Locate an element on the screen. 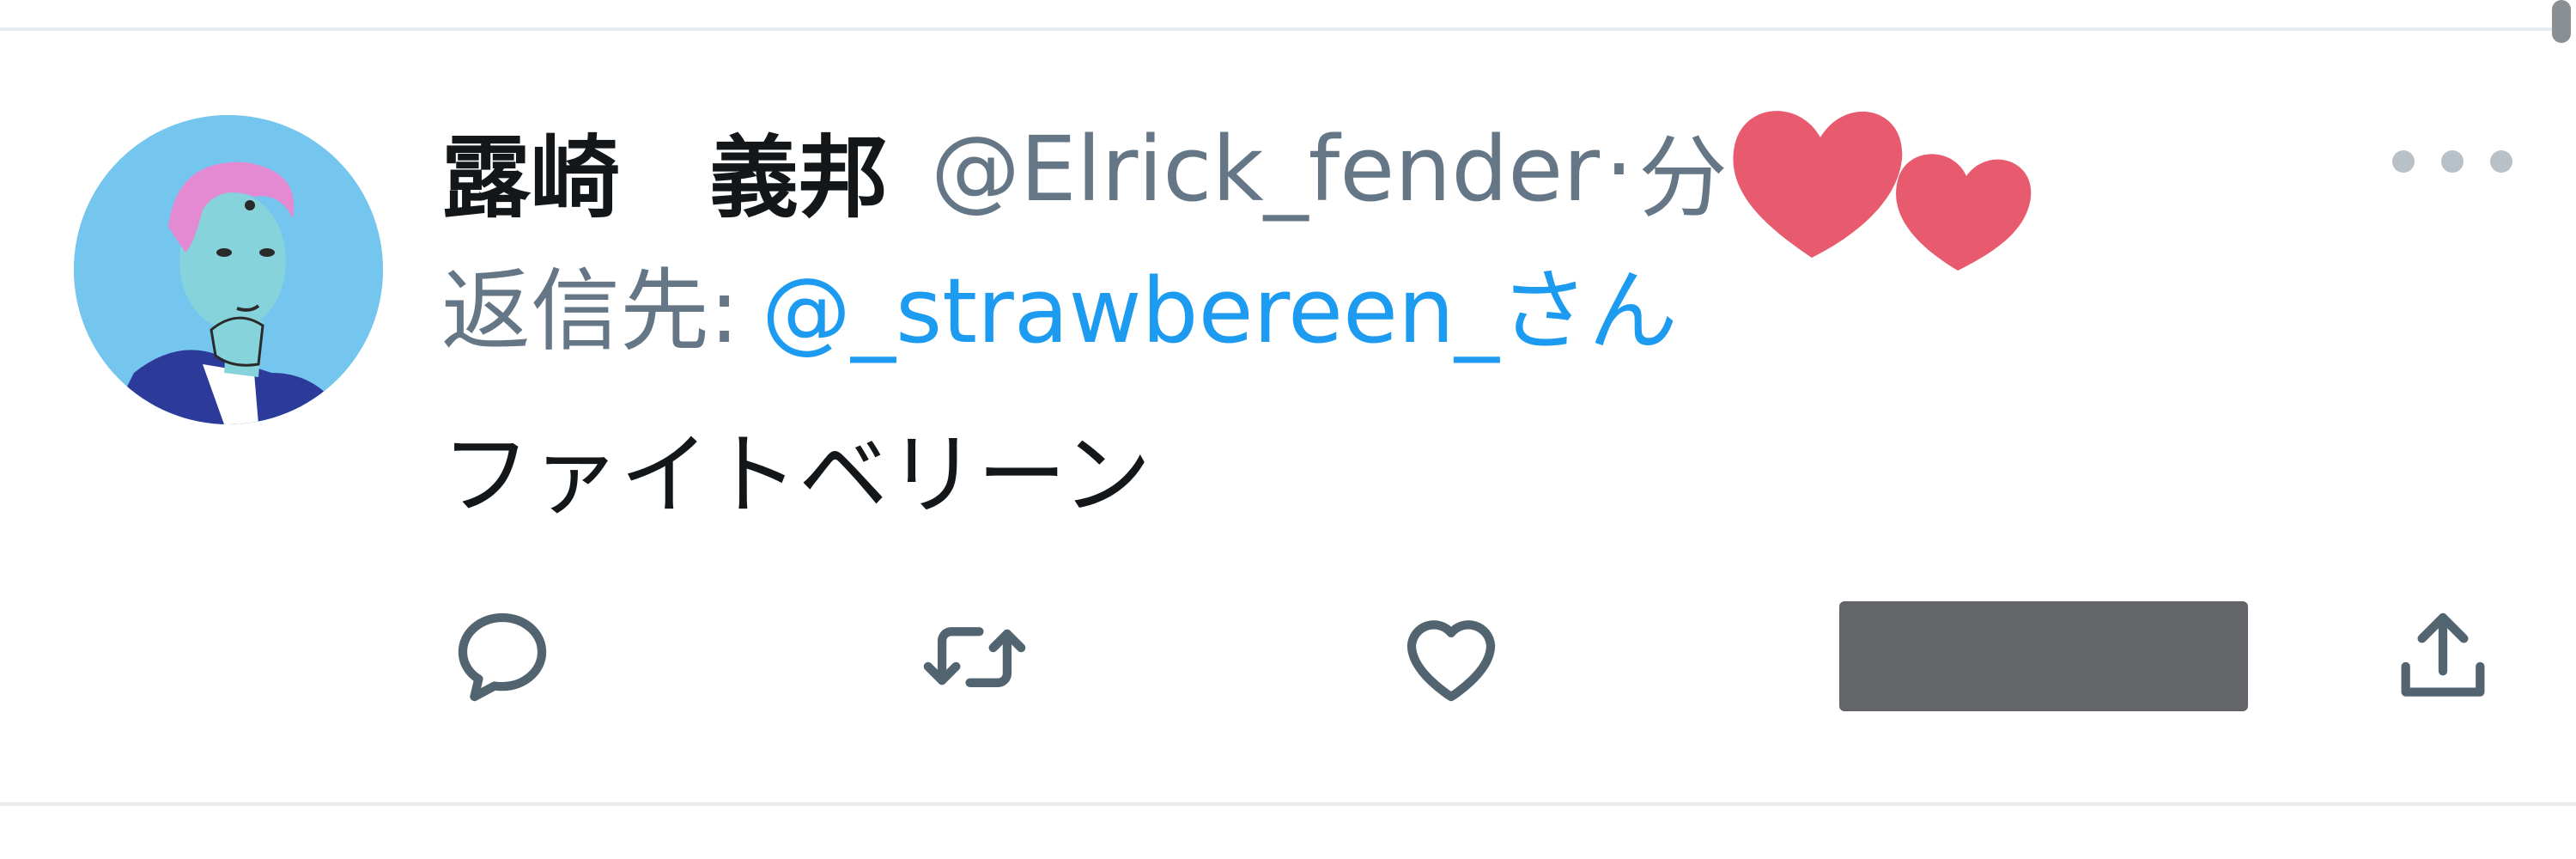  retweet-icon is located at coordinates (974, 657).